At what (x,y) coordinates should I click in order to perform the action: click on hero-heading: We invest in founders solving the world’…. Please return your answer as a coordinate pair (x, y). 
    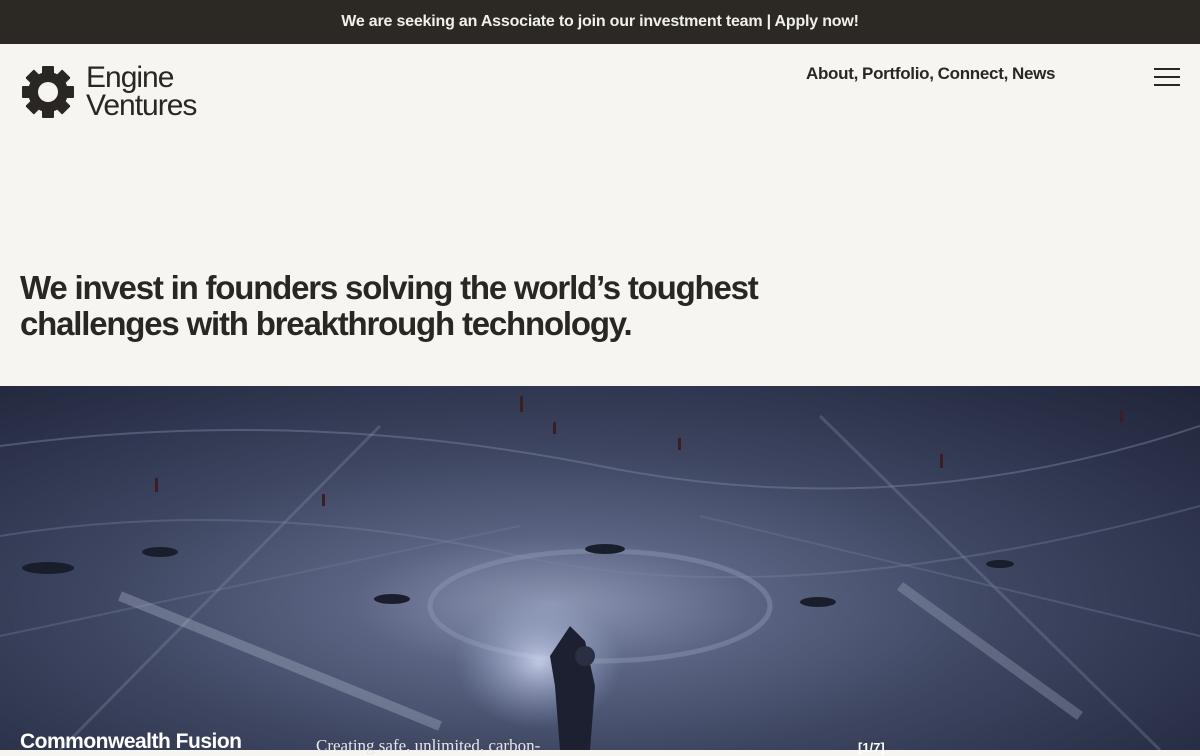
    Looking at the image, I should click on (389, 305).